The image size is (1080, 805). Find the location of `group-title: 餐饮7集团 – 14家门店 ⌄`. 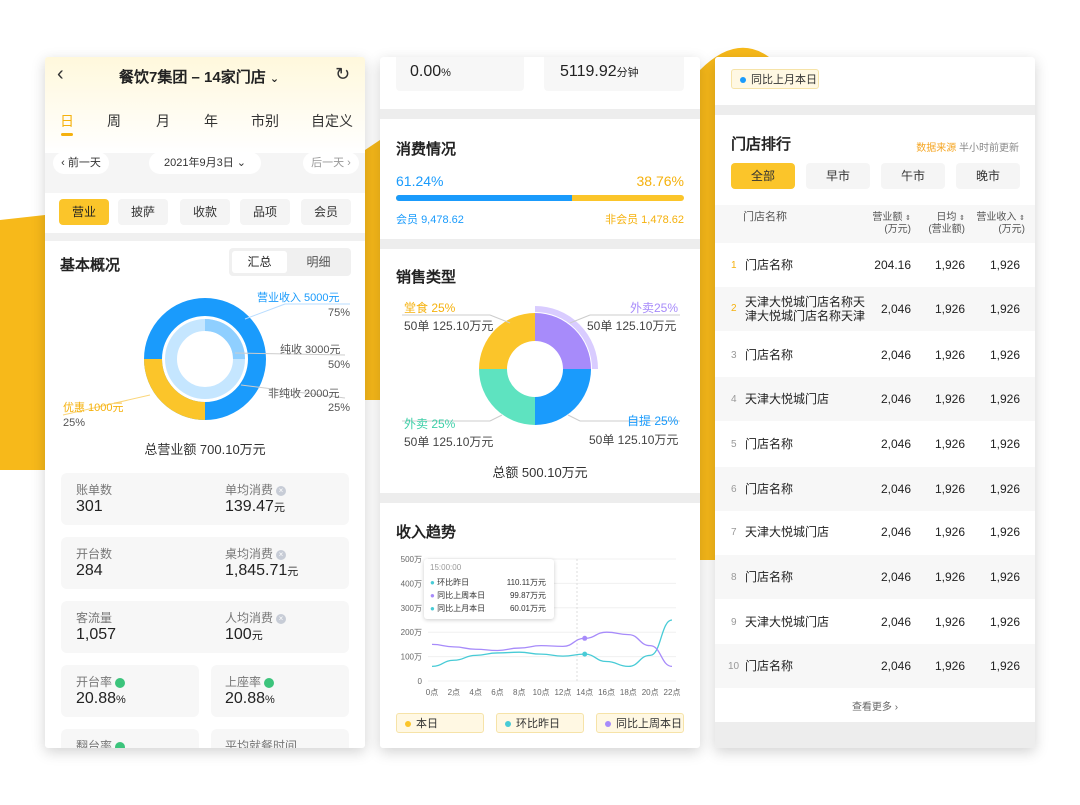

group-title: 餐饮7集团 – 14家门店 ⌄ is located at coordinates (199, 76).